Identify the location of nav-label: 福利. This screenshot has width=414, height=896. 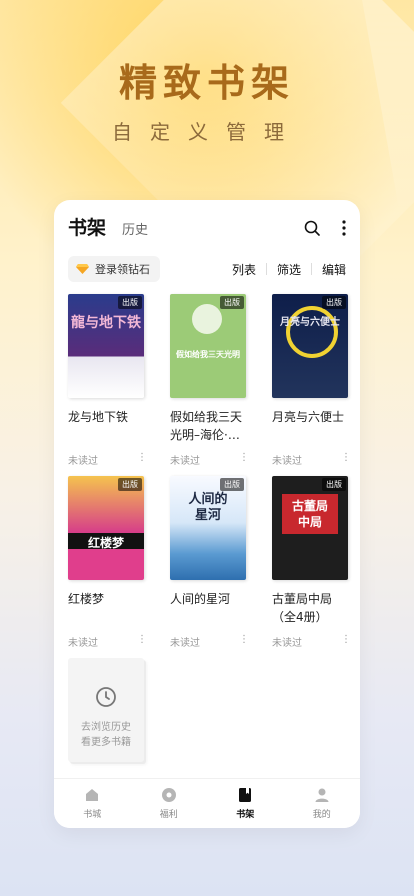
(168, 815).